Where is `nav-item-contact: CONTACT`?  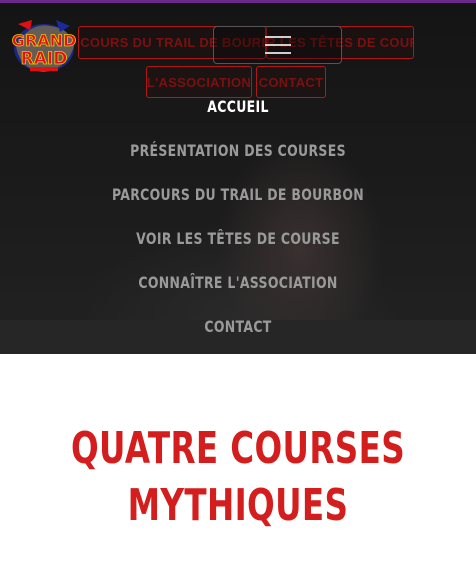
nav-item-contact: CONTACT is located at coordinates (237, 326).